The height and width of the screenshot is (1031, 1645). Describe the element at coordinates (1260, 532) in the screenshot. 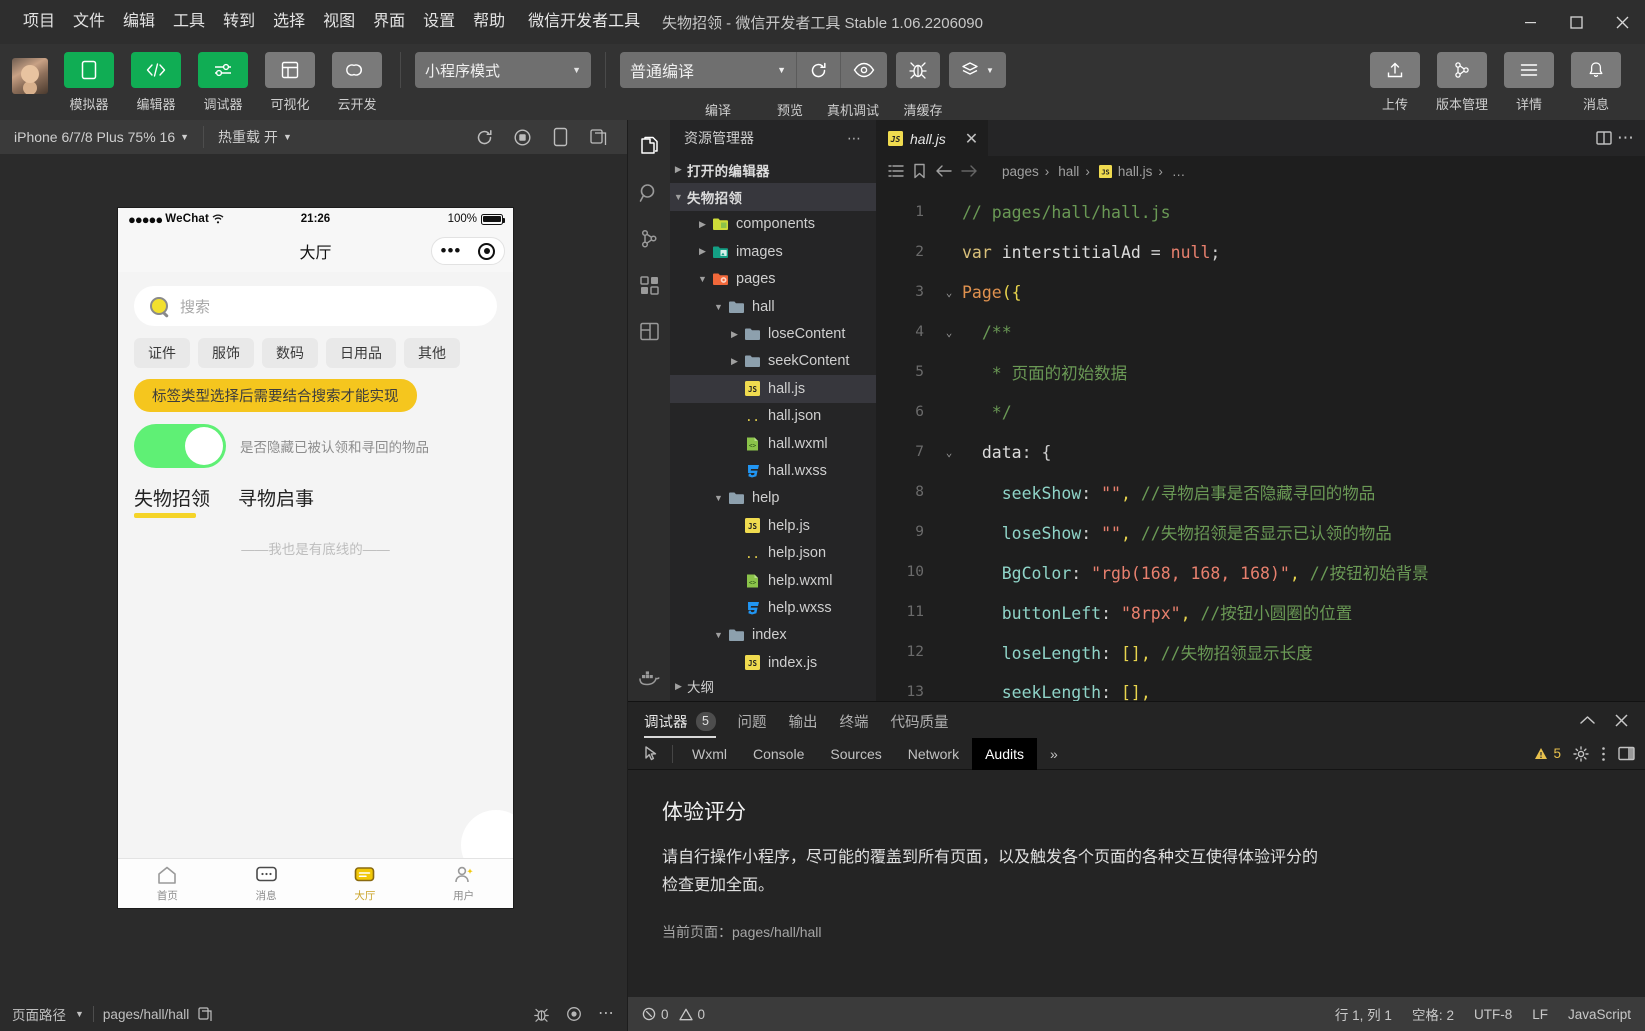

I see `code-line: 9 loseShow: "", //失物招领是否显示已认领的物品` at that location.